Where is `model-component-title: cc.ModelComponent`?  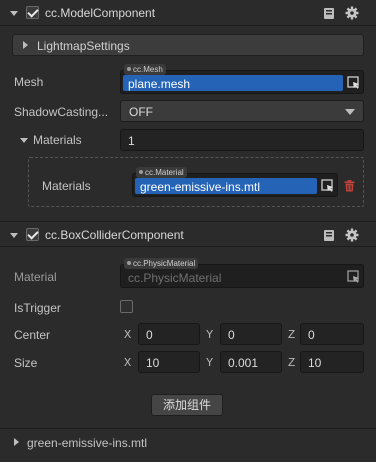 model-component-title: cc.ModelComponent is located at coordinates (100, 13).